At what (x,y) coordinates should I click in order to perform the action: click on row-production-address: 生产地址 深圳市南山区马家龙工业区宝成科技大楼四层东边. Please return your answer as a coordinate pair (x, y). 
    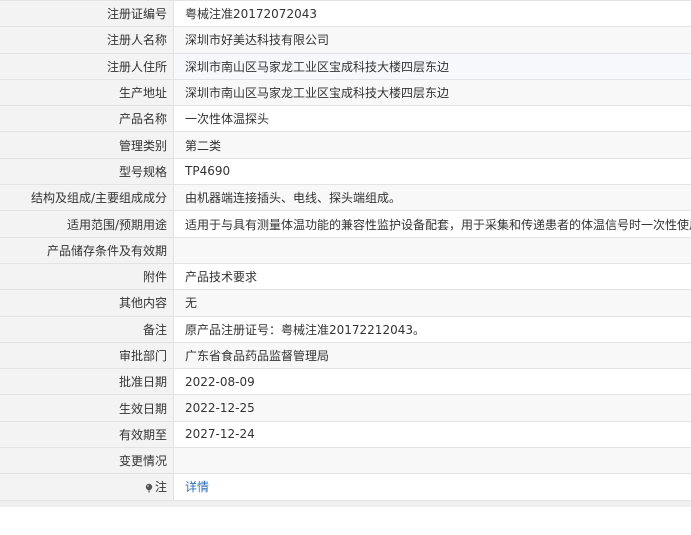
    Looking at the image, I should click on (345, 93).